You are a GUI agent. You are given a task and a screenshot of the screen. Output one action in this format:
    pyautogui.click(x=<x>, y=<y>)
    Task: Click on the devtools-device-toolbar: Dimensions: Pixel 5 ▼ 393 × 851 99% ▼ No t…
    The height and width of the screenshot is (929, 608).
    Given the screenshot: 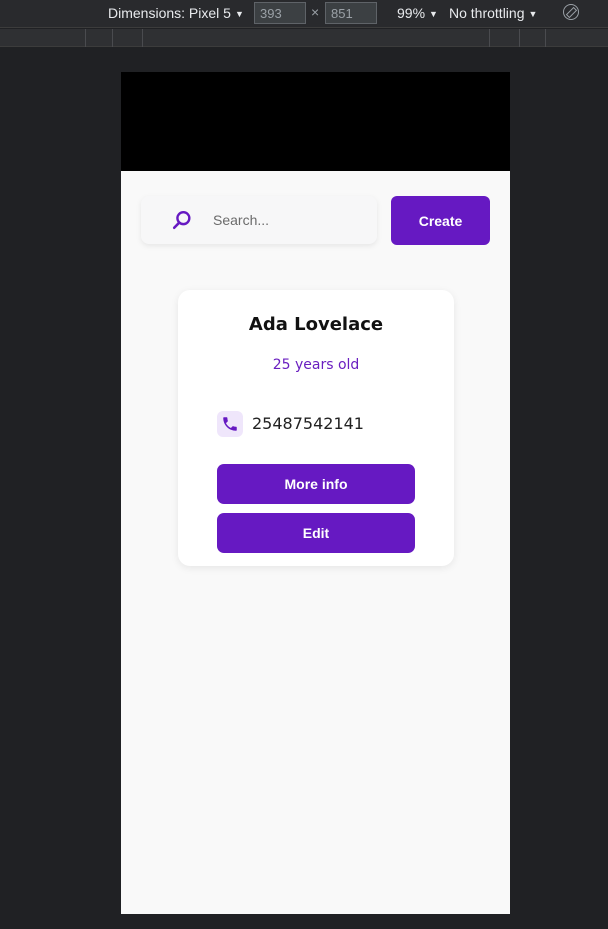 What is the action you would take?
    pyautogui.click(x=304, y=14)
    